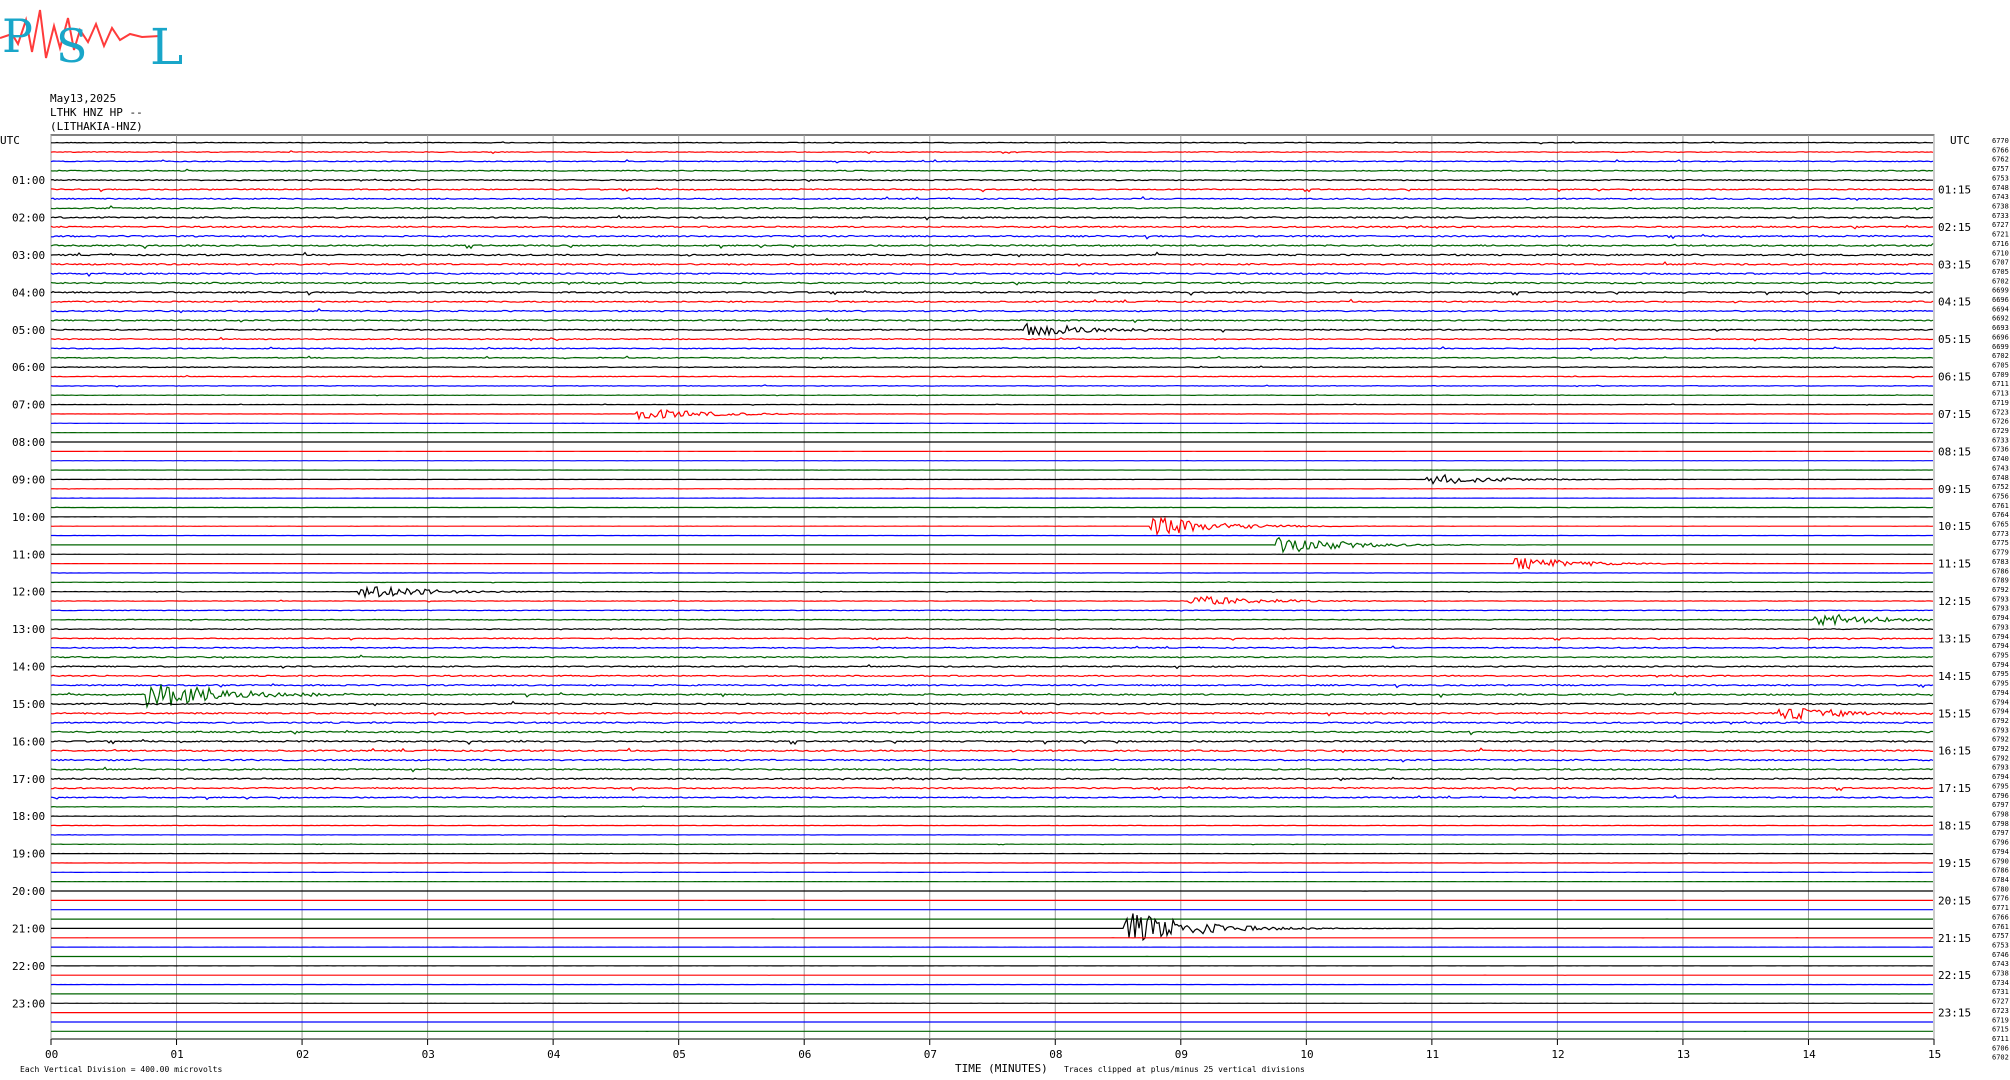 This screenshot has height=1080, width=2010. Describe the element at coordinates (2000, 263) in the screenshot. I see `right-trace-value: 6707` at that location.